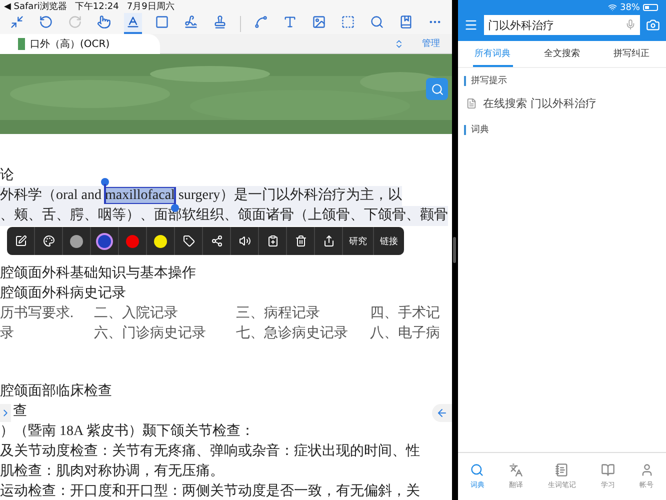  What do you see at coordinates (35, 6) in the screenshot?
I see `back-to-app: ◀ Safari浏览器` at bounding box center [35, 6].